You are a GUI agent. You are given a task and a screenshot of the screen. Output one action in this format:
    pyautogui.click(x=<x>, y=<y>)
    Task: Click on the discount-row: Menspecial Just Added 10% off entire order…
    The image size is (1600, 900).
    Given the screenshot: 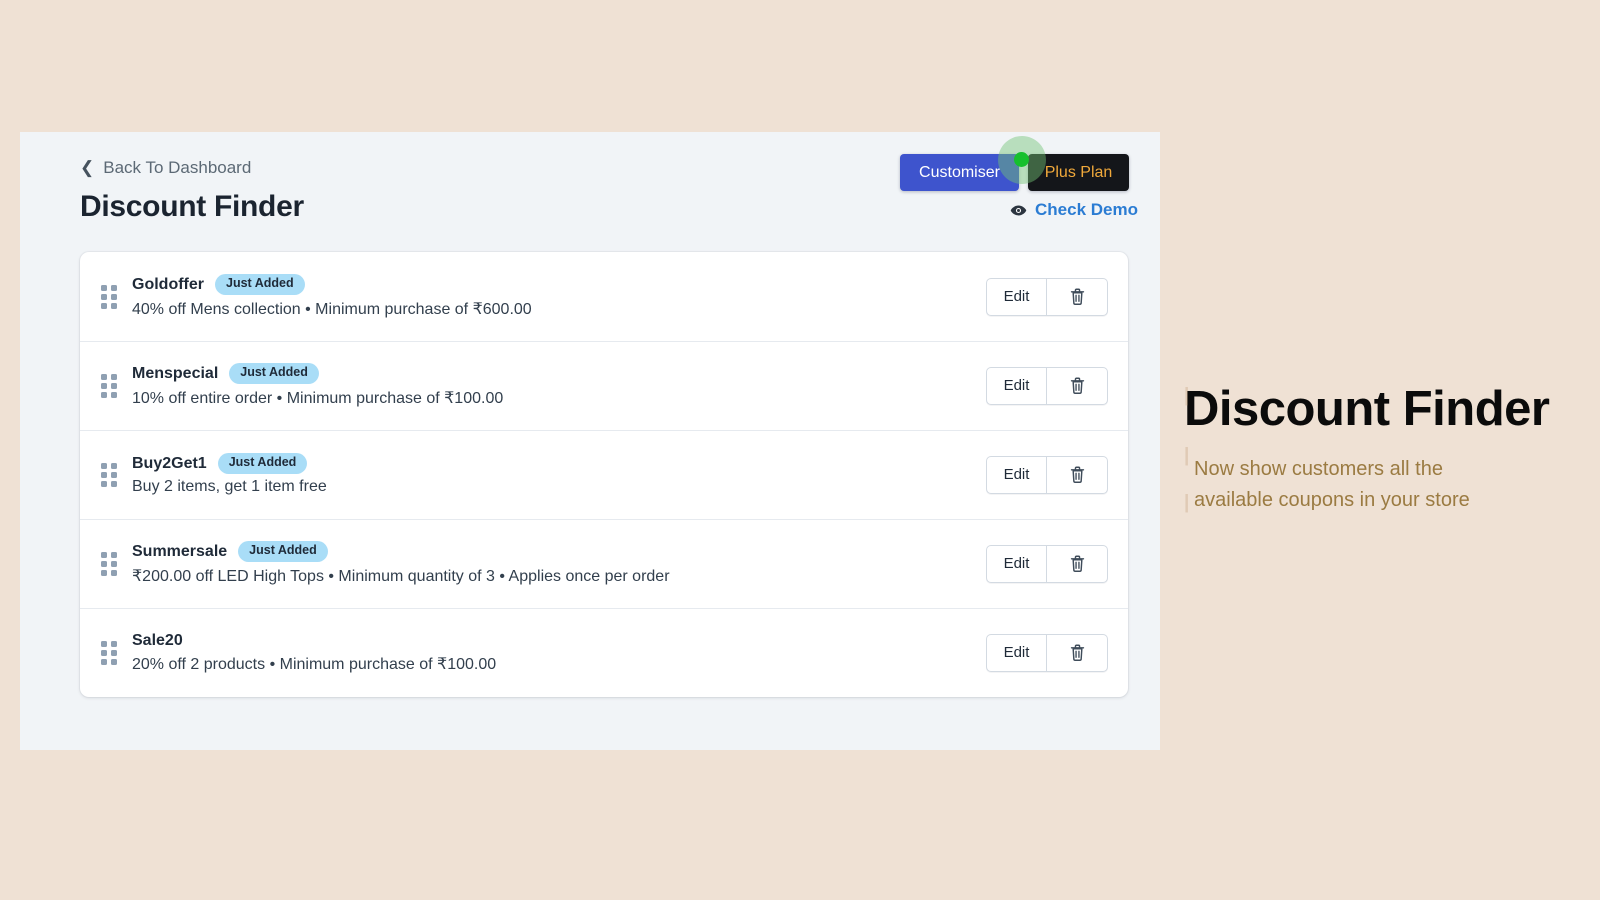 What is the action you would take?
    pyautogui.click(x=604, y=385)
    